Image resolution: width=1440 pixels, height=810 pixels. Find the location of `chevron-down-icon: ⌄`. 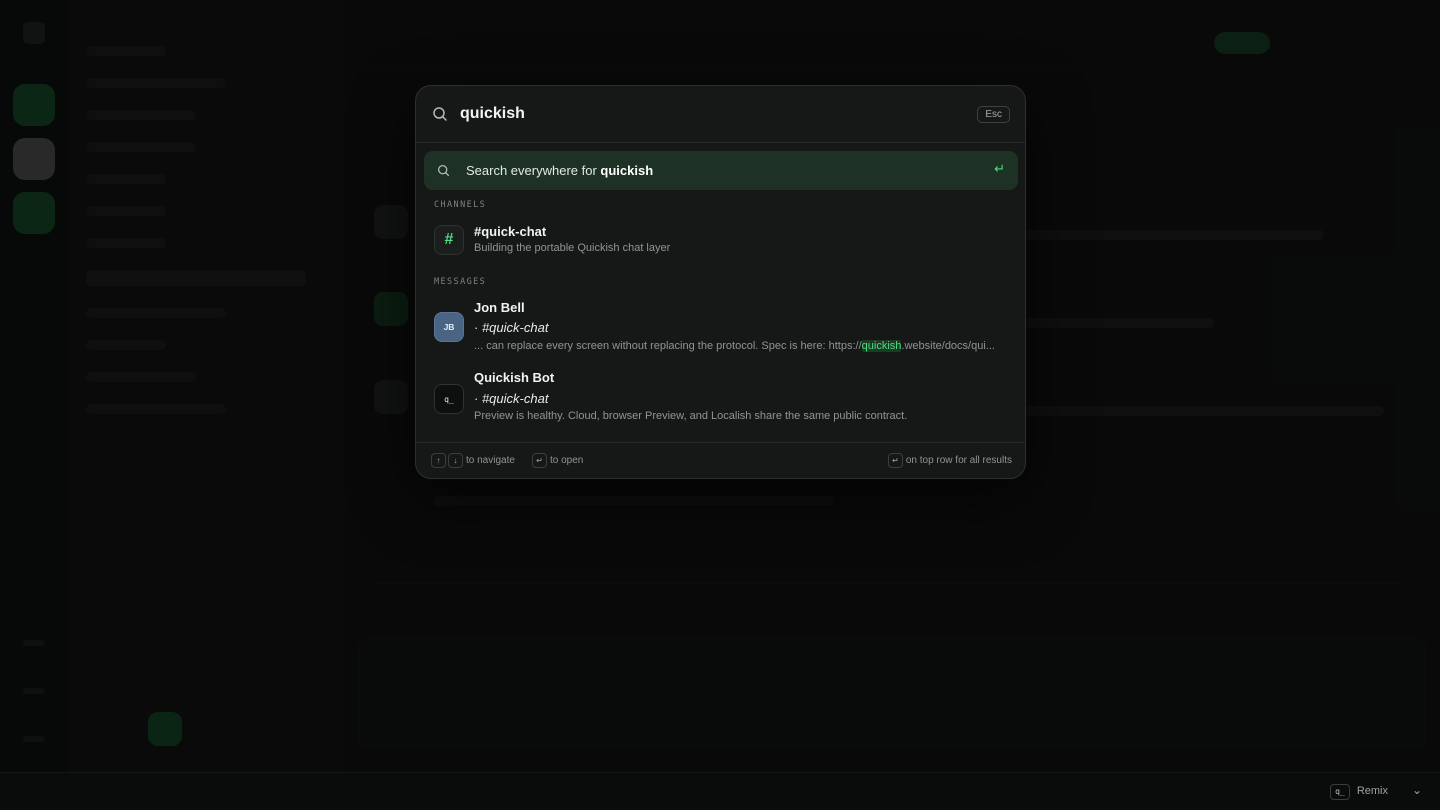

chevron-down-icon: ⌄ is located at coordinates (1417, 790).